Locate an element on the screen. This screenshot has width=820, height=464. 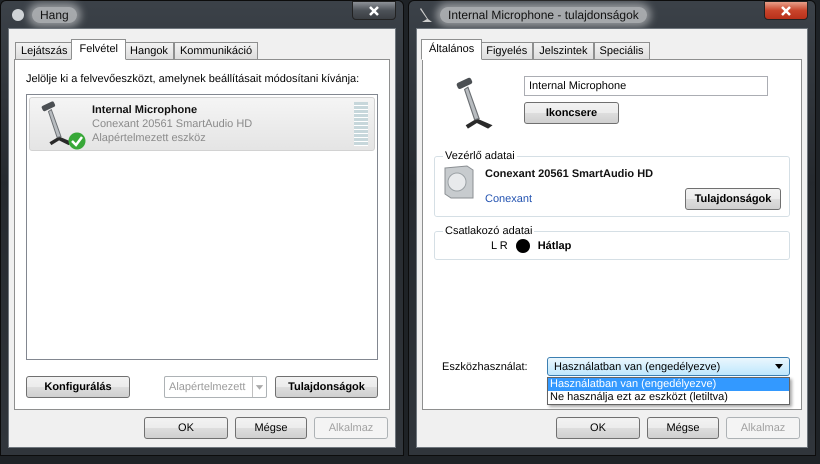
tab: Jelszintek is located at coordinates (563, 50).